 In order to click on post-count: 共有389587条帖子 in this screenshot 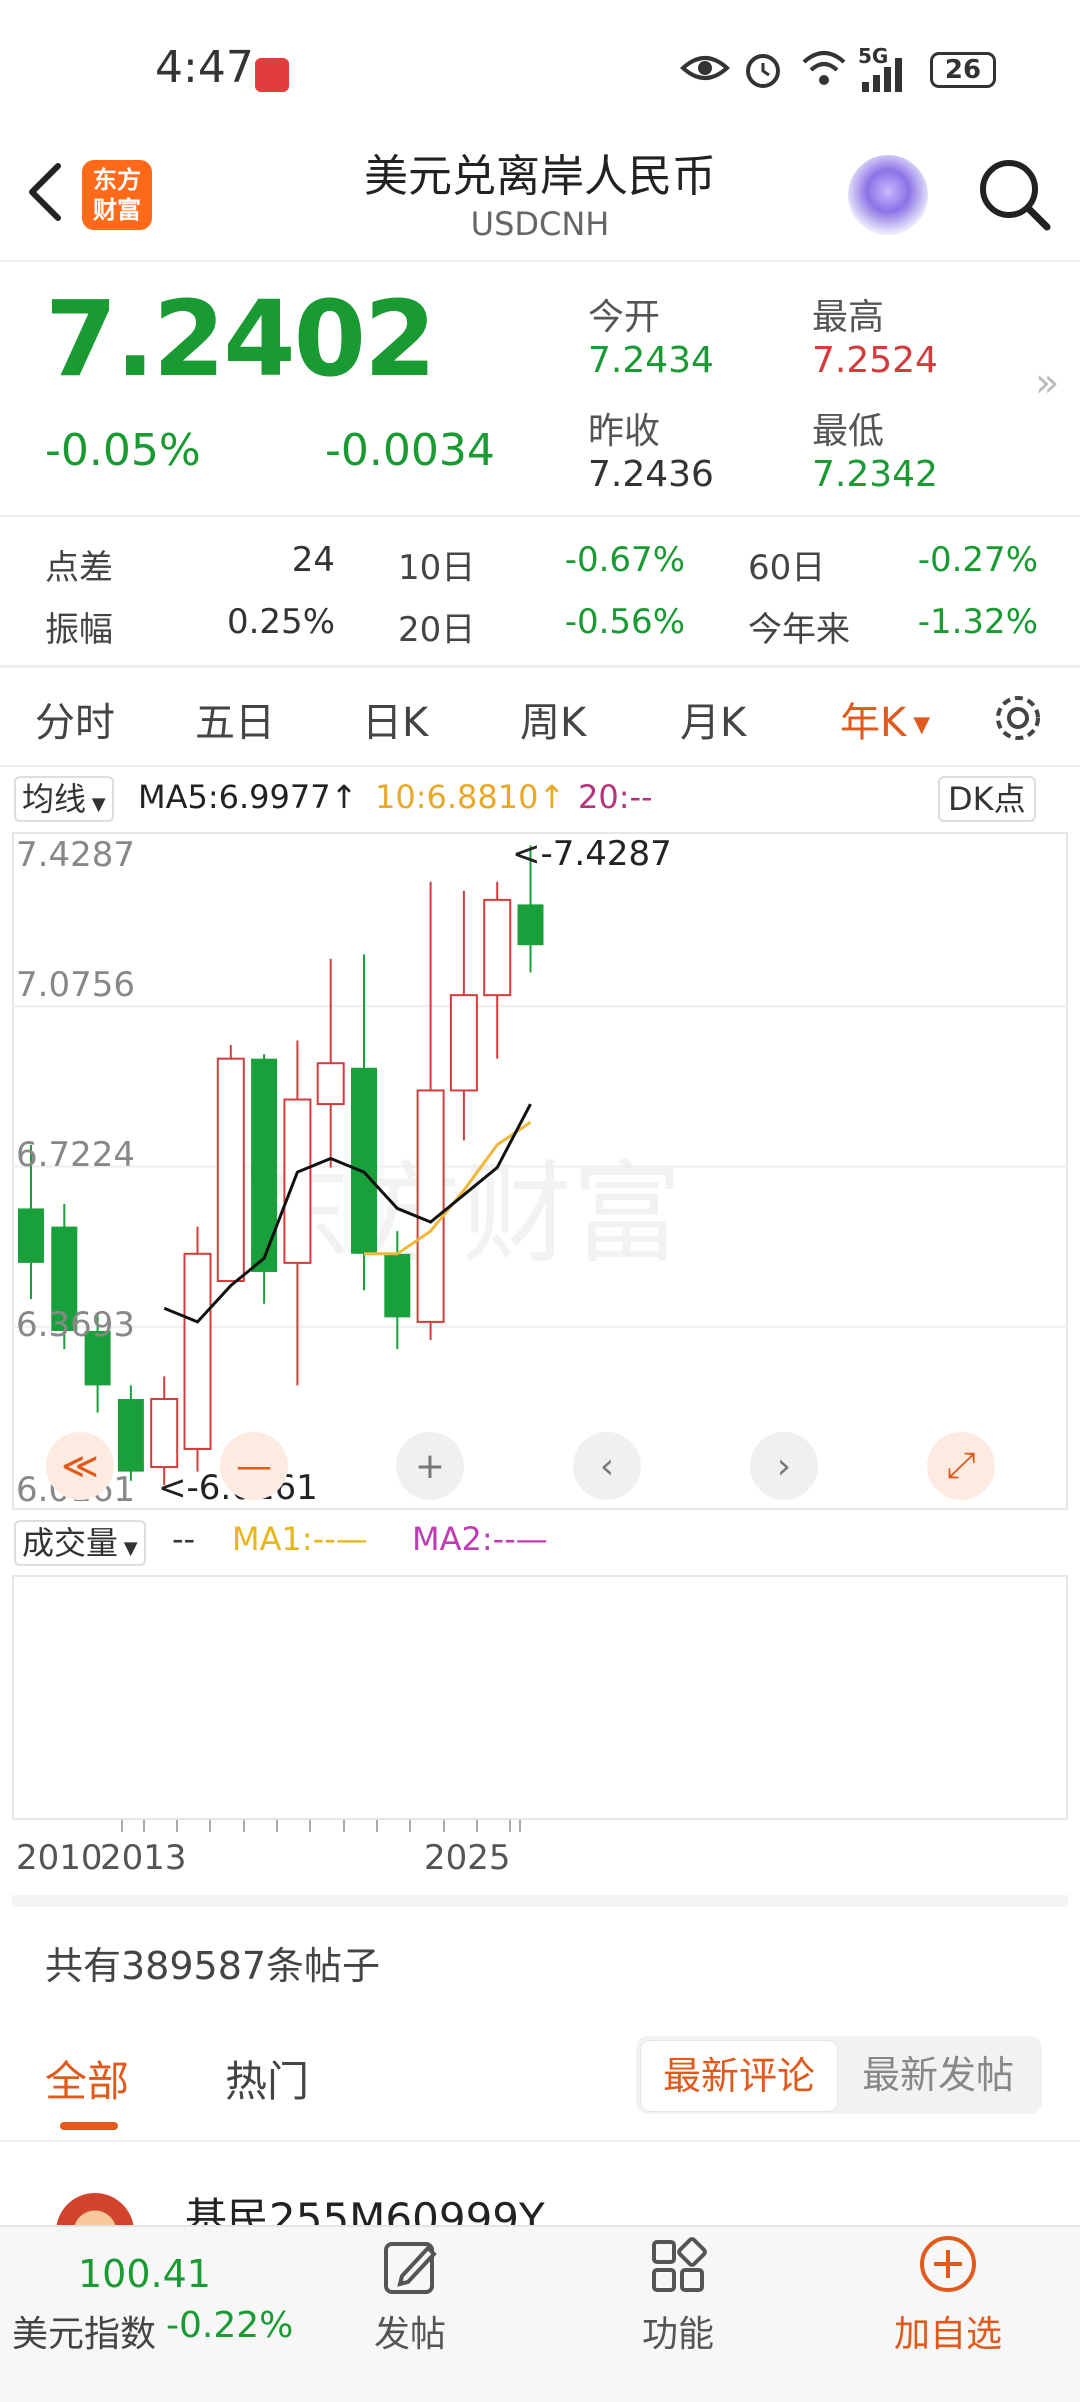, I will do `click(213, 1966)`.